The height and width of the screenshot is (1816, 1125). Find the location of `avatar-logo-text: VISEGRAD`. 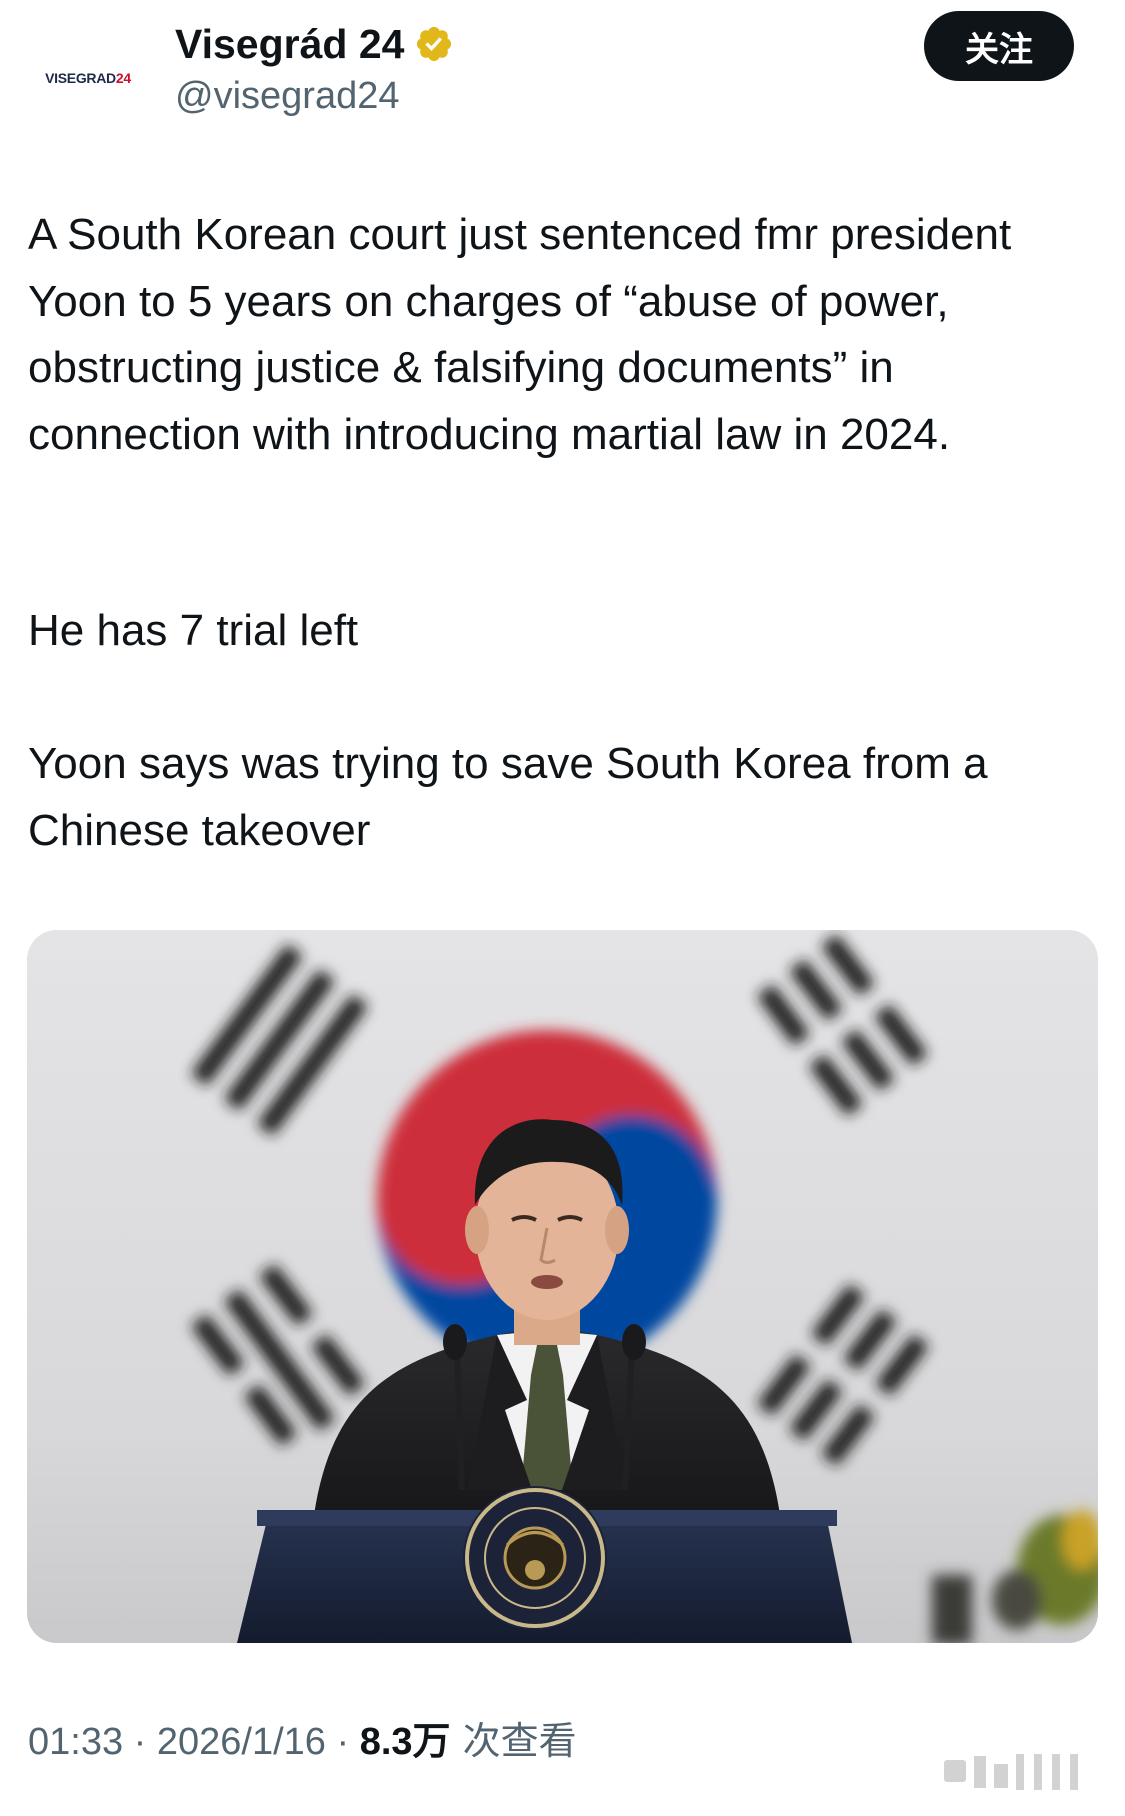

avatar-logo-text: VISEGRAD is located at coordinates (80, 78).